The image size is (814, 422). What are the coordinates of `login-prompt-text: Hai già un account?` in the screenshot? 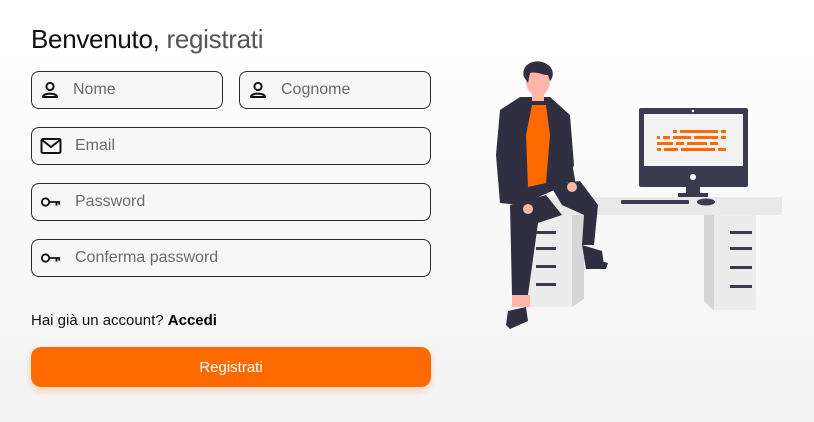 It's located at (97, 320).